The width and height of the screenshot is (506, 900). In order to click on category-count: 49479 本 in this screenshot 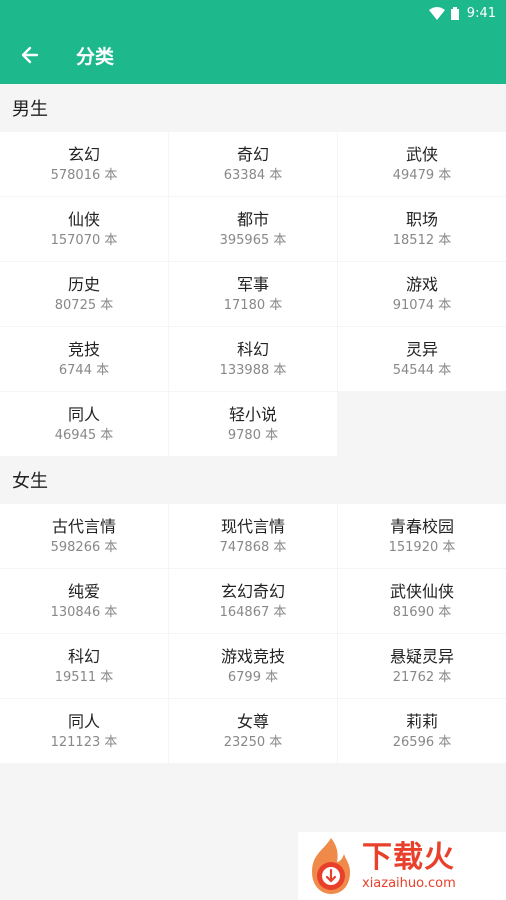, I will do `click(422, 175)`.